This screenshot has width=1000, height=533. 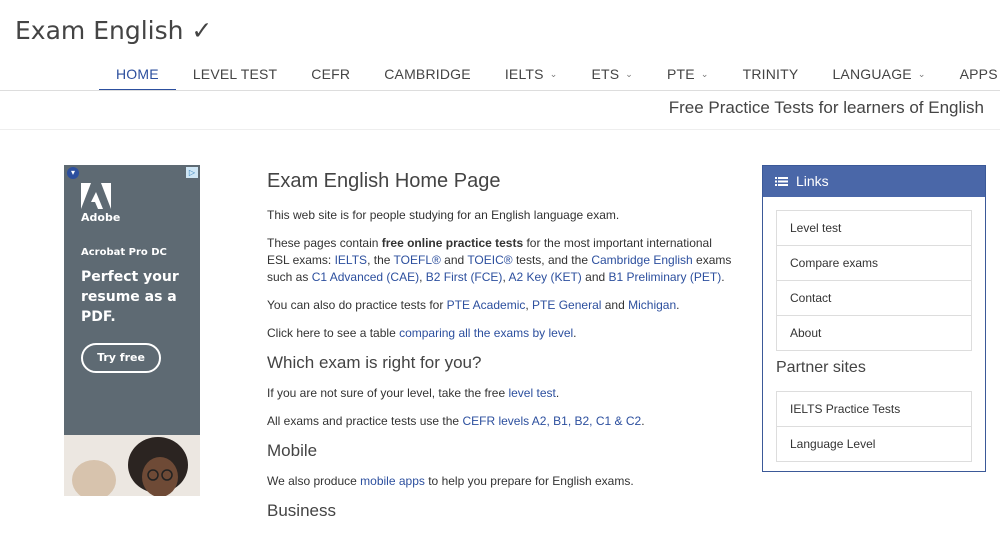 I want to click on nav-ielts-label: IELTS, so click(x=524, y=74).